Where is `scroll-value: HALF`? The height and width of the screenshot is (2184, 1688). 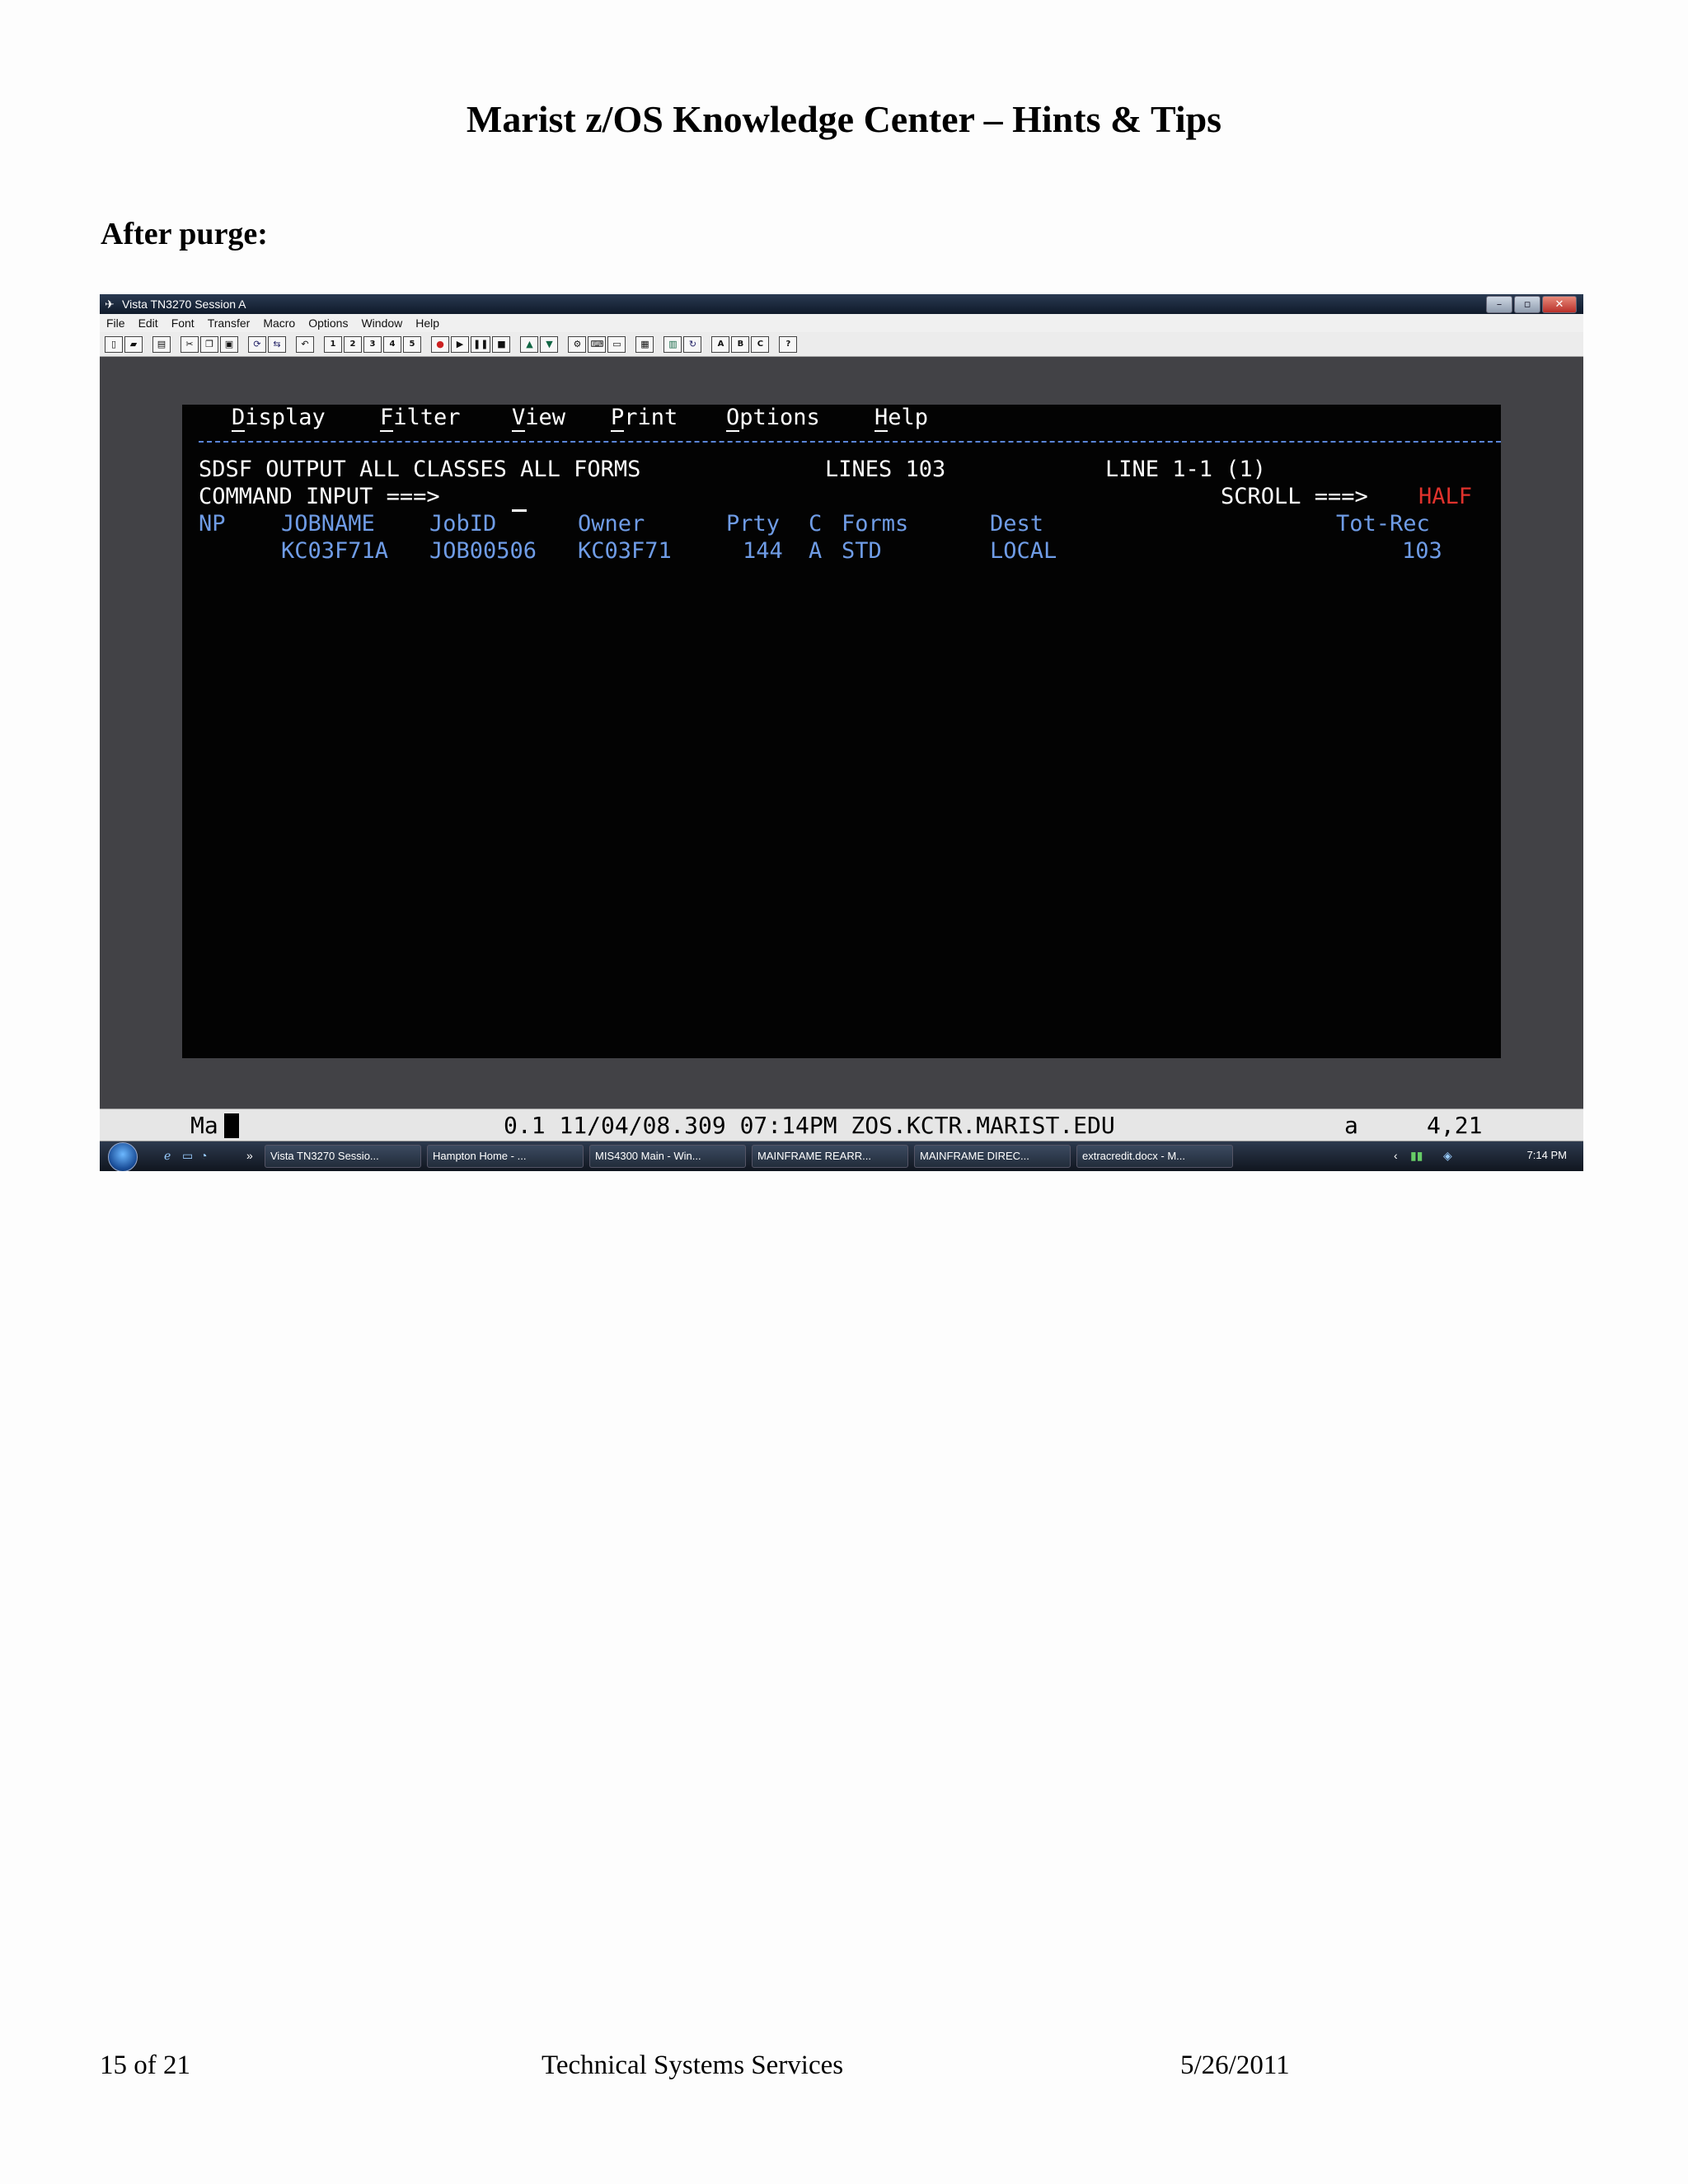
scroll-value: HALF is located at coordinates (1445, 497).